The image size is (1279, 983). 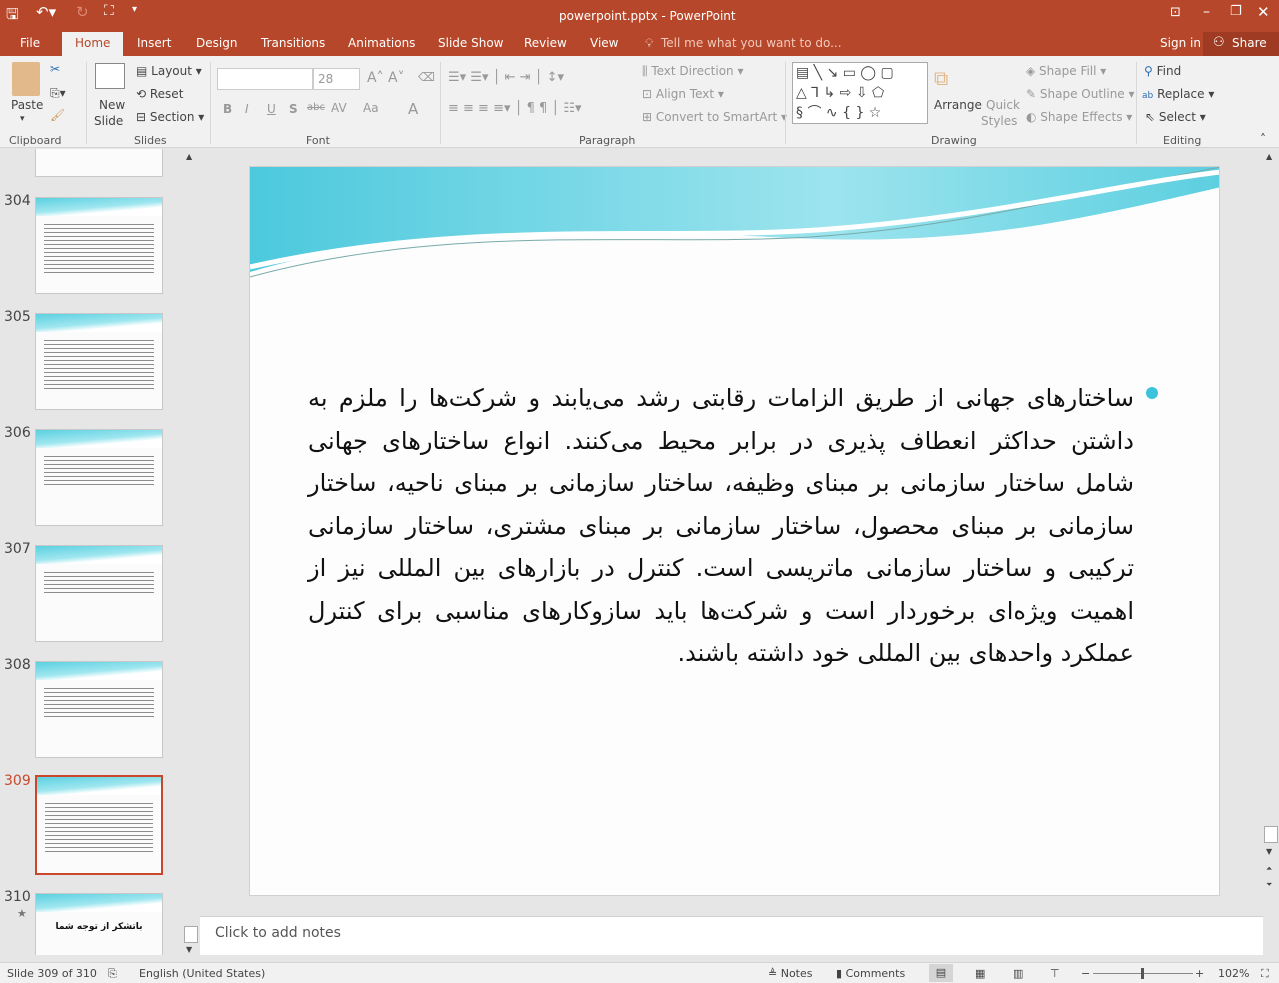 I want to click on slide-number: 310, so click(x=17, y=897).